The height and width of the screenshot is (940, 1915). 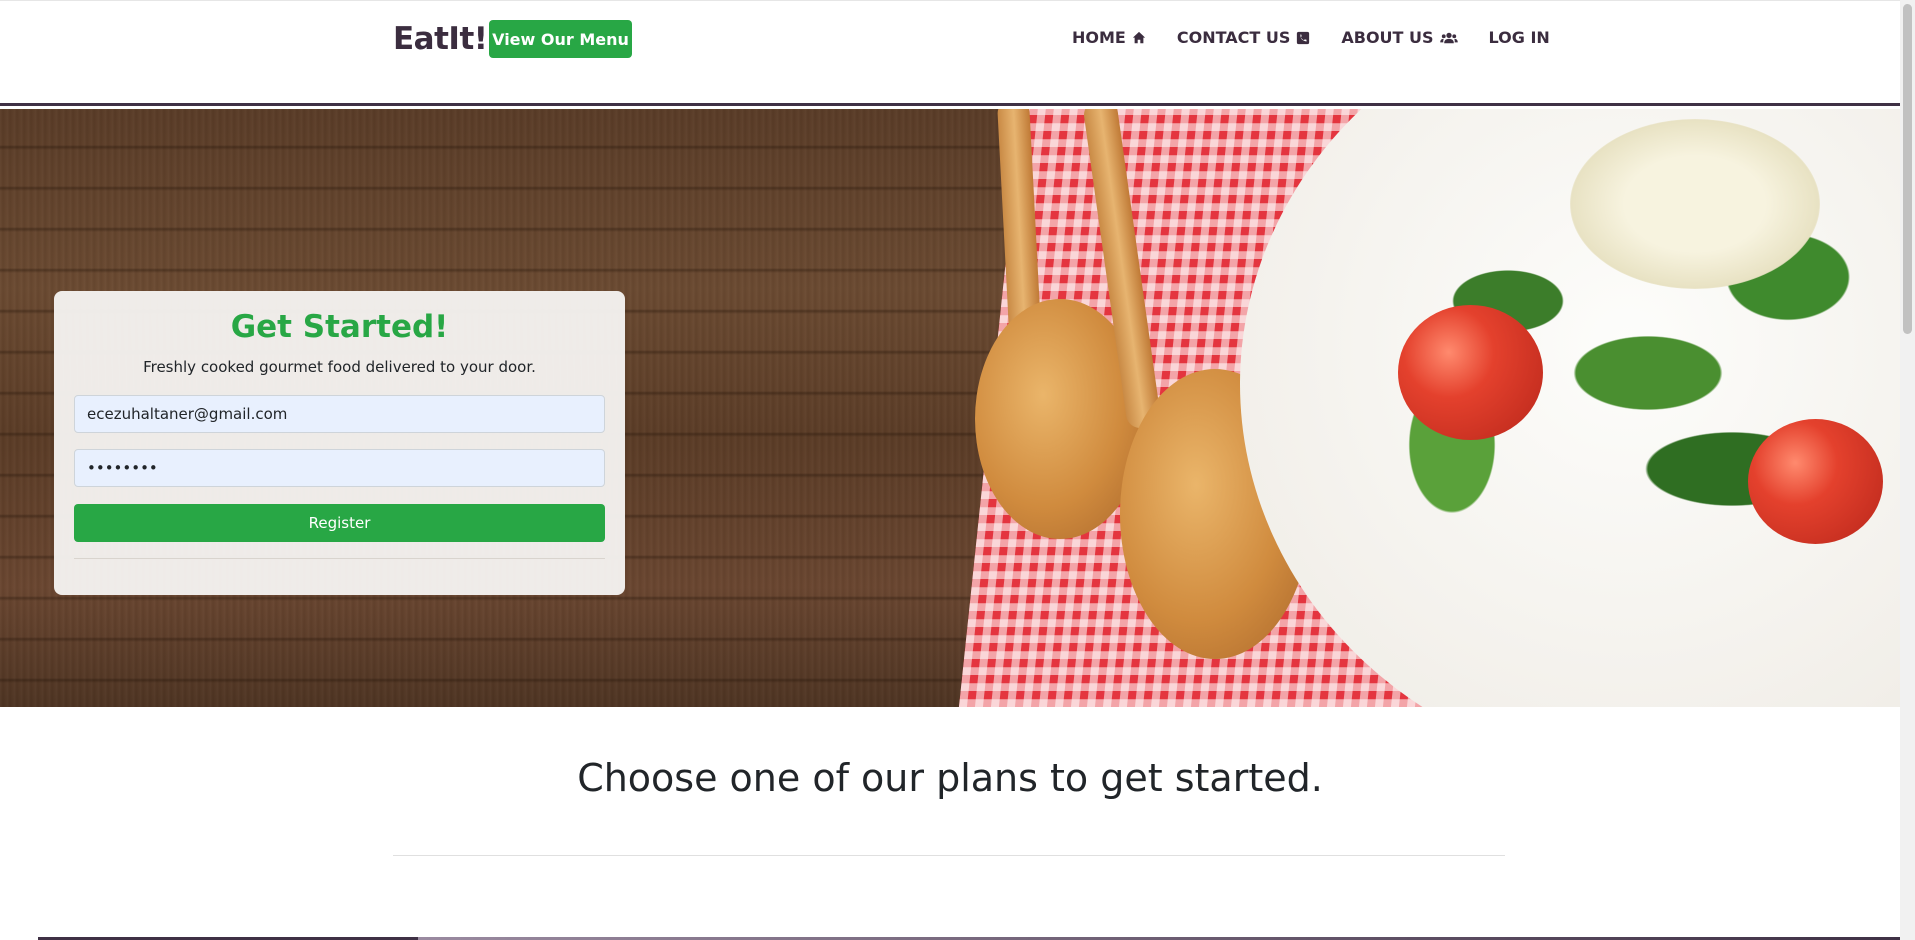 What do you see at coordinates (440, 39) in the screenshot?
I see `brand-logo: EatIt!` at bounding box center [440, 39].